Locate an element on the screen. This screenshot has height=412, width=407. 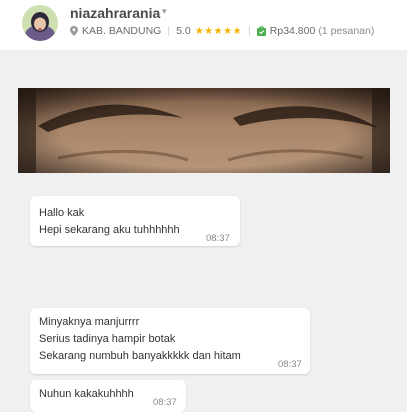
order-count: (1 pesanan) is located at coordinates (346, 31).